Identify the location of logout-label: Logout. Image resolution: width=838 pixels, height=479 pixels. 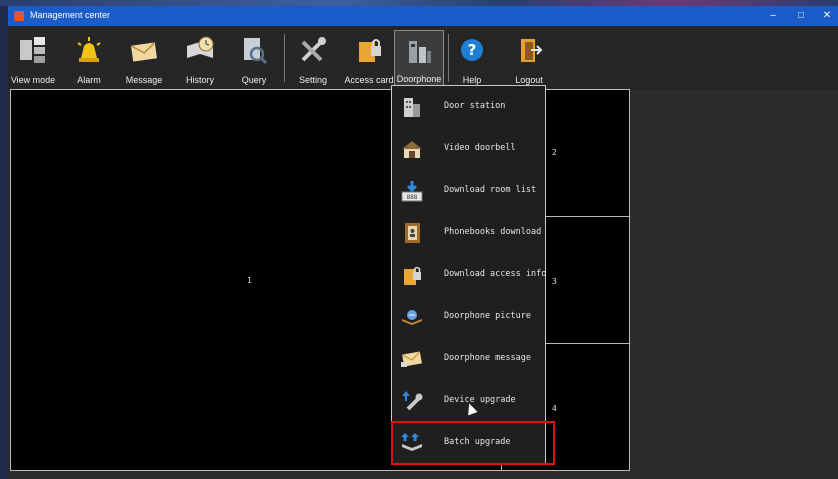
(529, 80).